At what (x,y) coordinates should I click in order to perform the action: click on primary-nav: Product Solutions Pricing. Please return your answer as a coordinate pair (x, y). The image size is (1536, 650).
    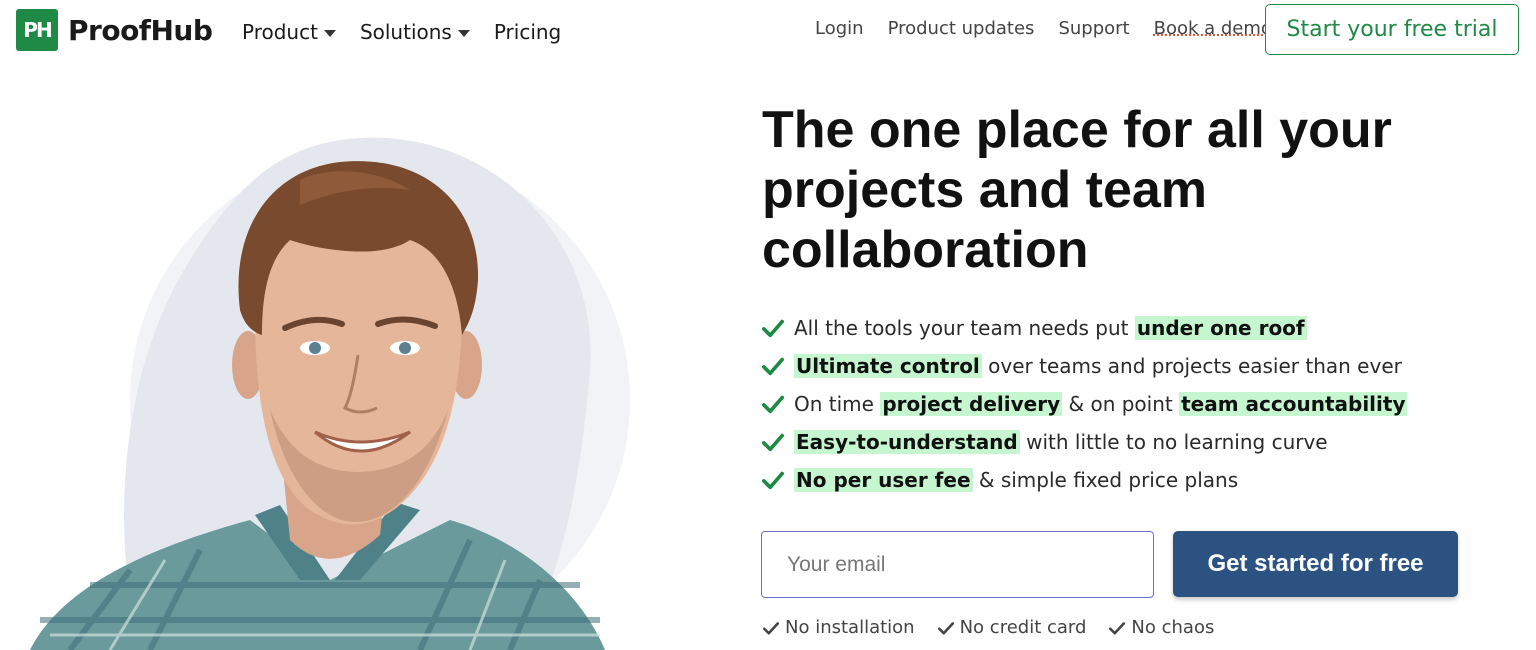
    Looking at the image, I should click on (413, 32).